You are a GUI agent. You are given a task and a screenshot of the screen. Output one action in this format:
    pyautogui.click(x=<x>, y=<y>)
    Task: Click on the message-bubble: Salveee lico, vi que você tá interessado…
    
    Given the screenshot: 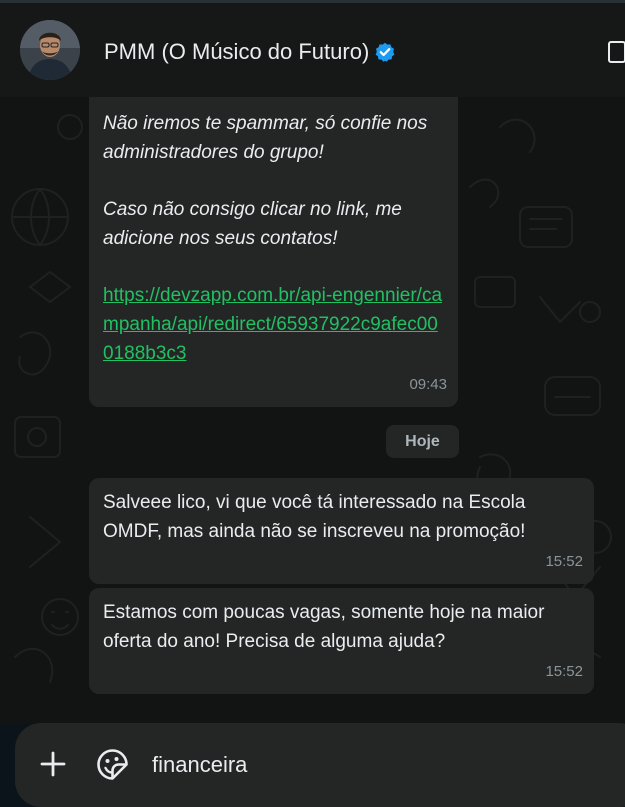 What is the action you would take?
    pyautogui.click(x=341, y=531)
    